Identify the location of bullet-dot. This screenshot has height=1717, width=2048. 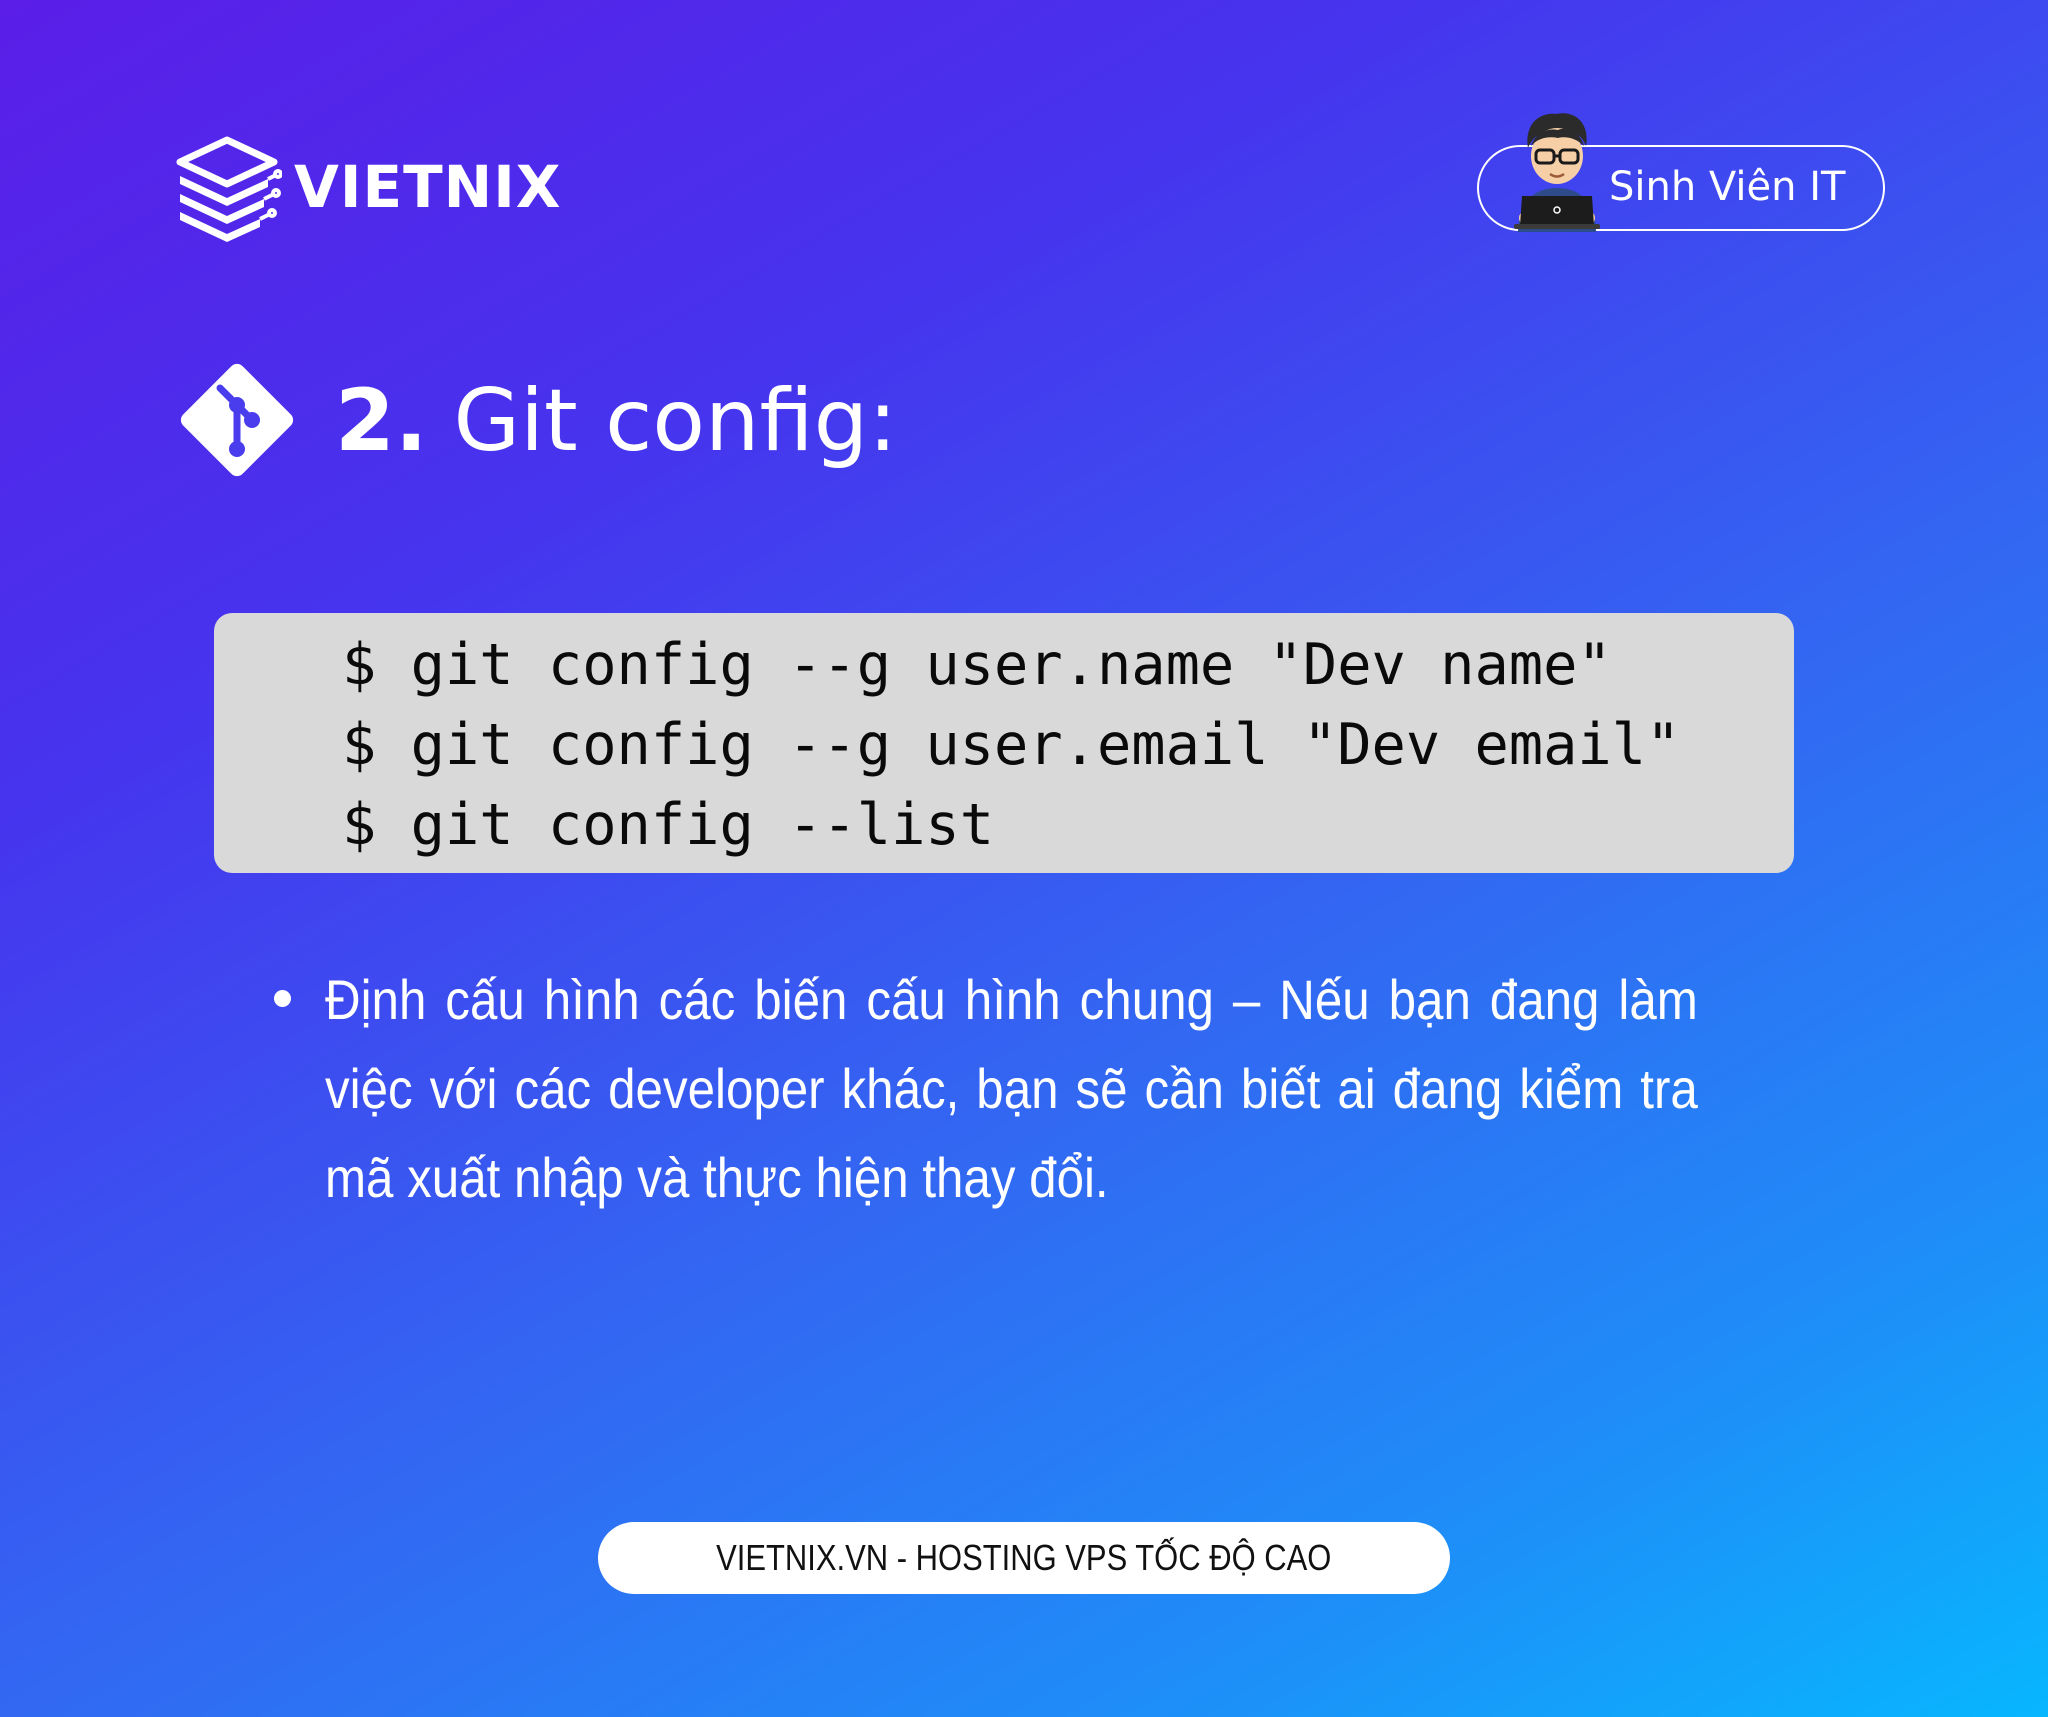
(282, 998).